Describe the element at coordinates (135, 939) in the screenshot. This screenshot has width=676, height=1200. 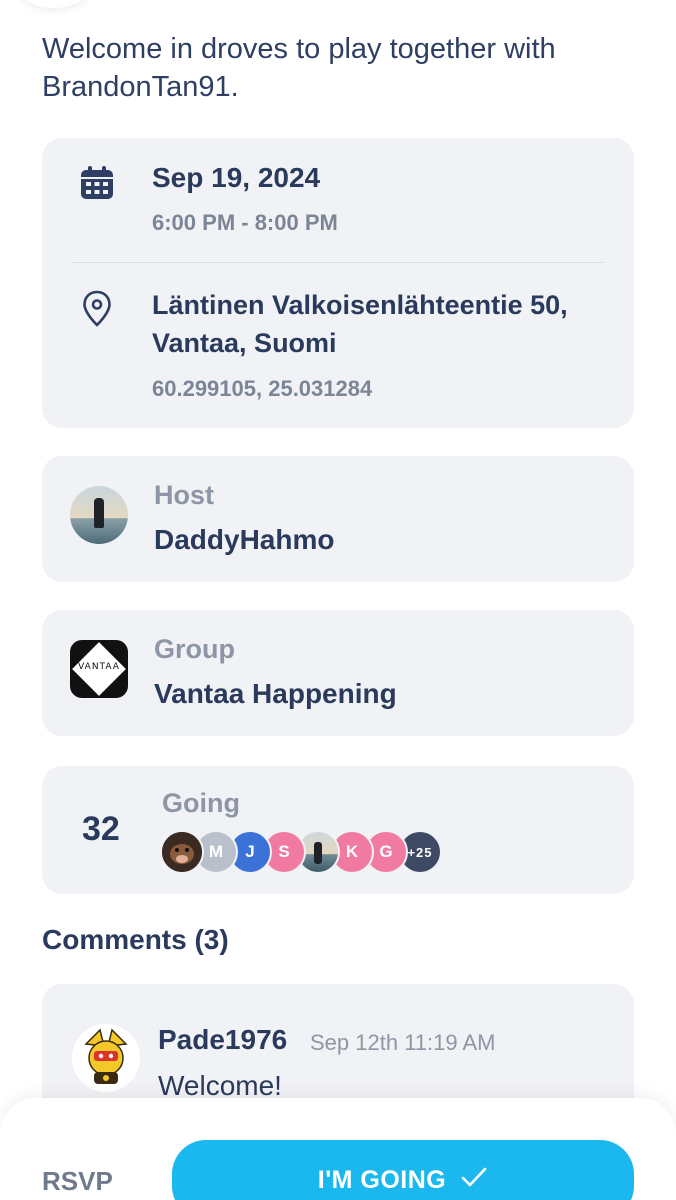
I see `comments-title: Comments (3)` at that location.